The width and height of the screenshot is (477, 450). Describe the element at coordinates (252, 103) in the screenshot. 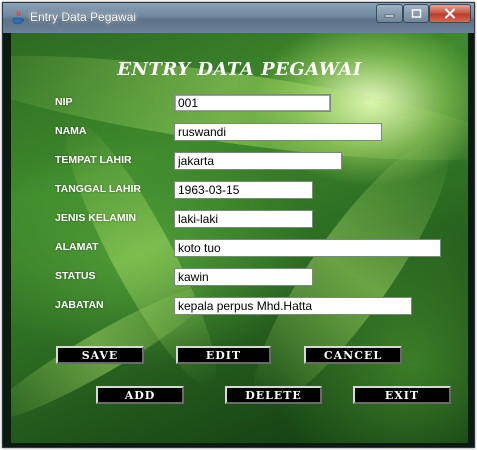

I see `nip-field` at that location.